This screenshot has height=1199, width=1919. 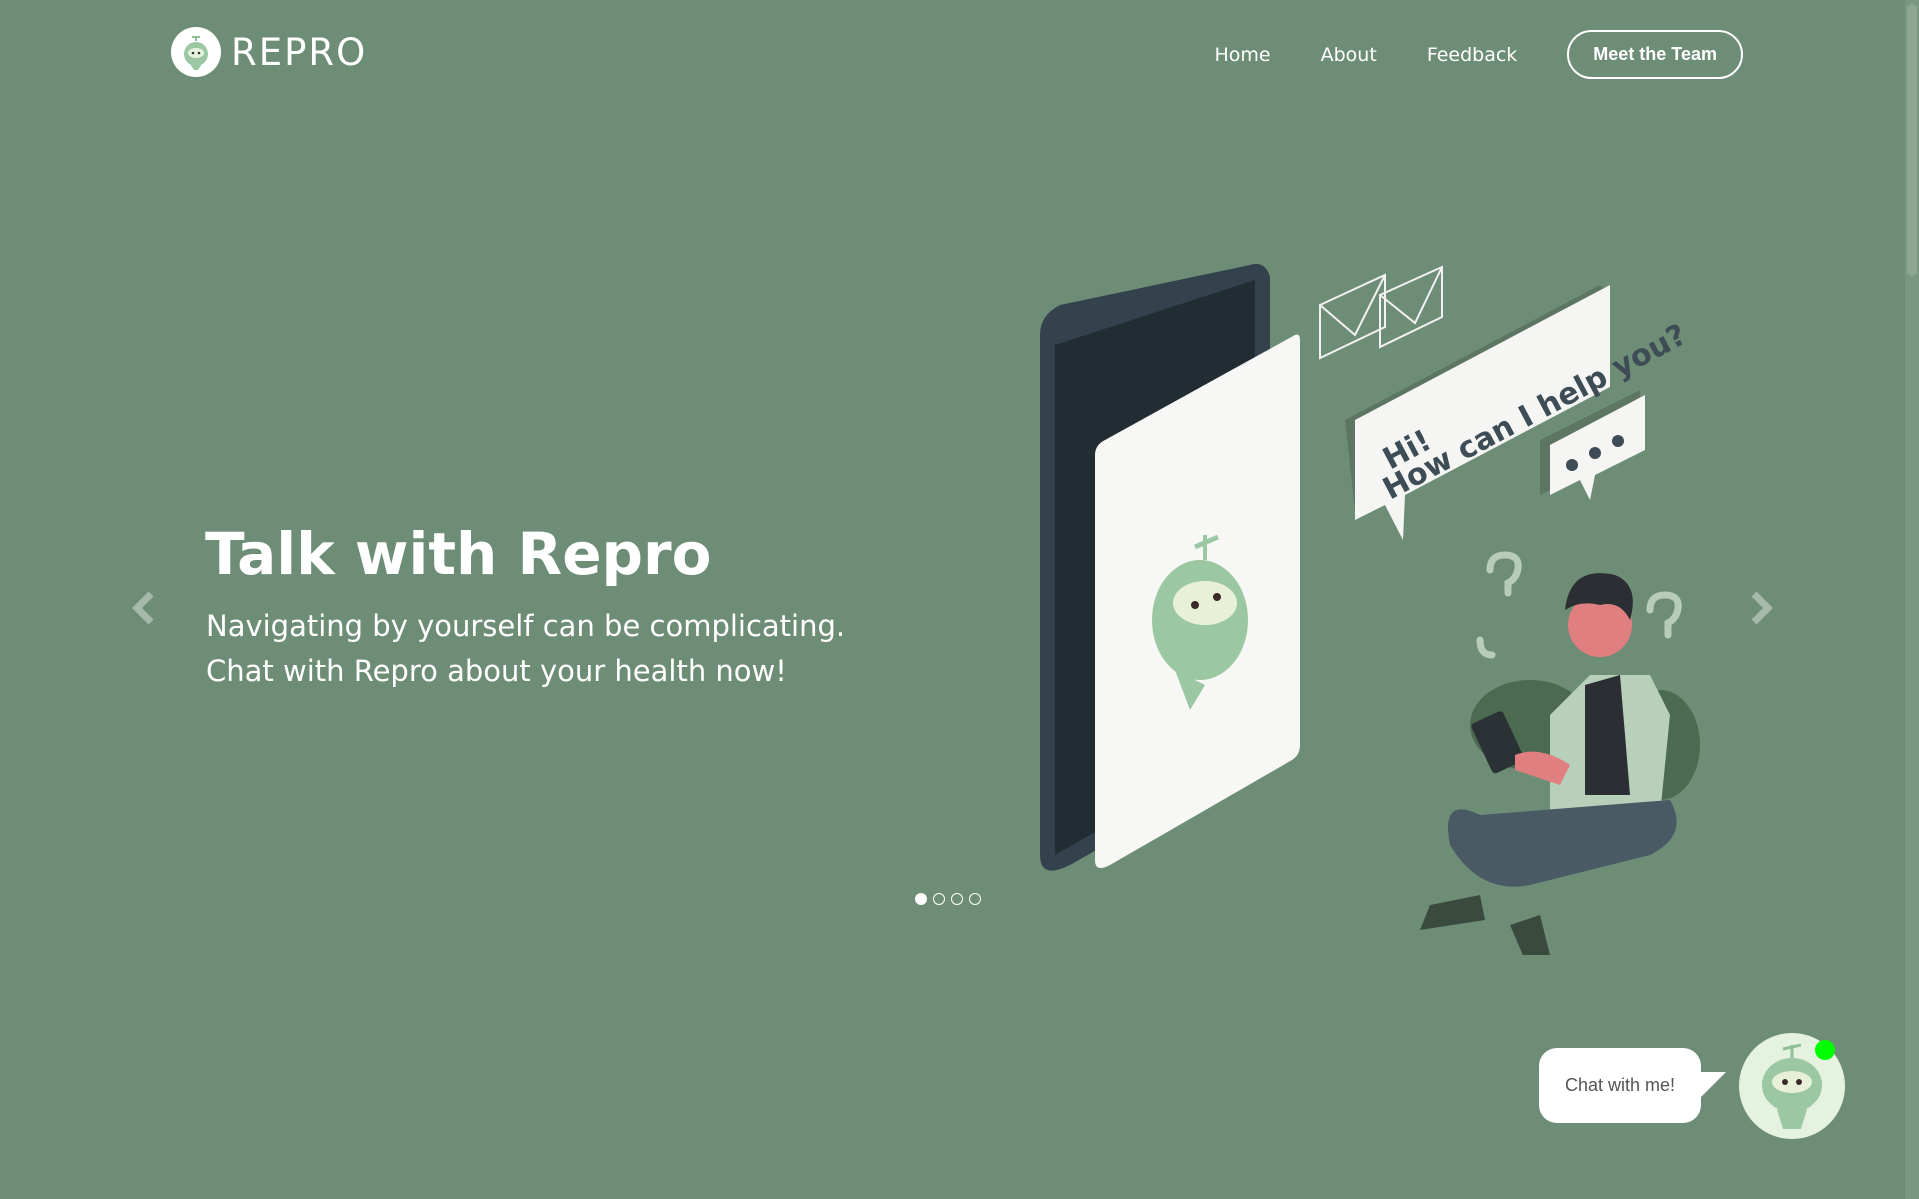 I want to click on page-scrollbar, so click(x=1912, y=599).